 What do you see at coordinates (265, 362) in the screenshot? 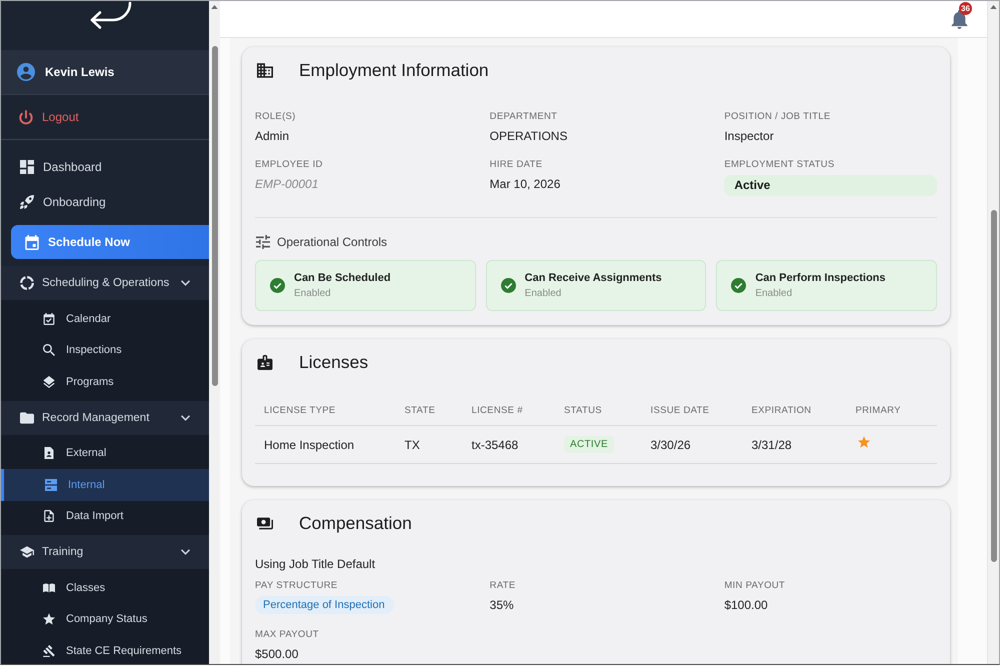
I see `id-badge-icon` at bounding box center [265, 362].